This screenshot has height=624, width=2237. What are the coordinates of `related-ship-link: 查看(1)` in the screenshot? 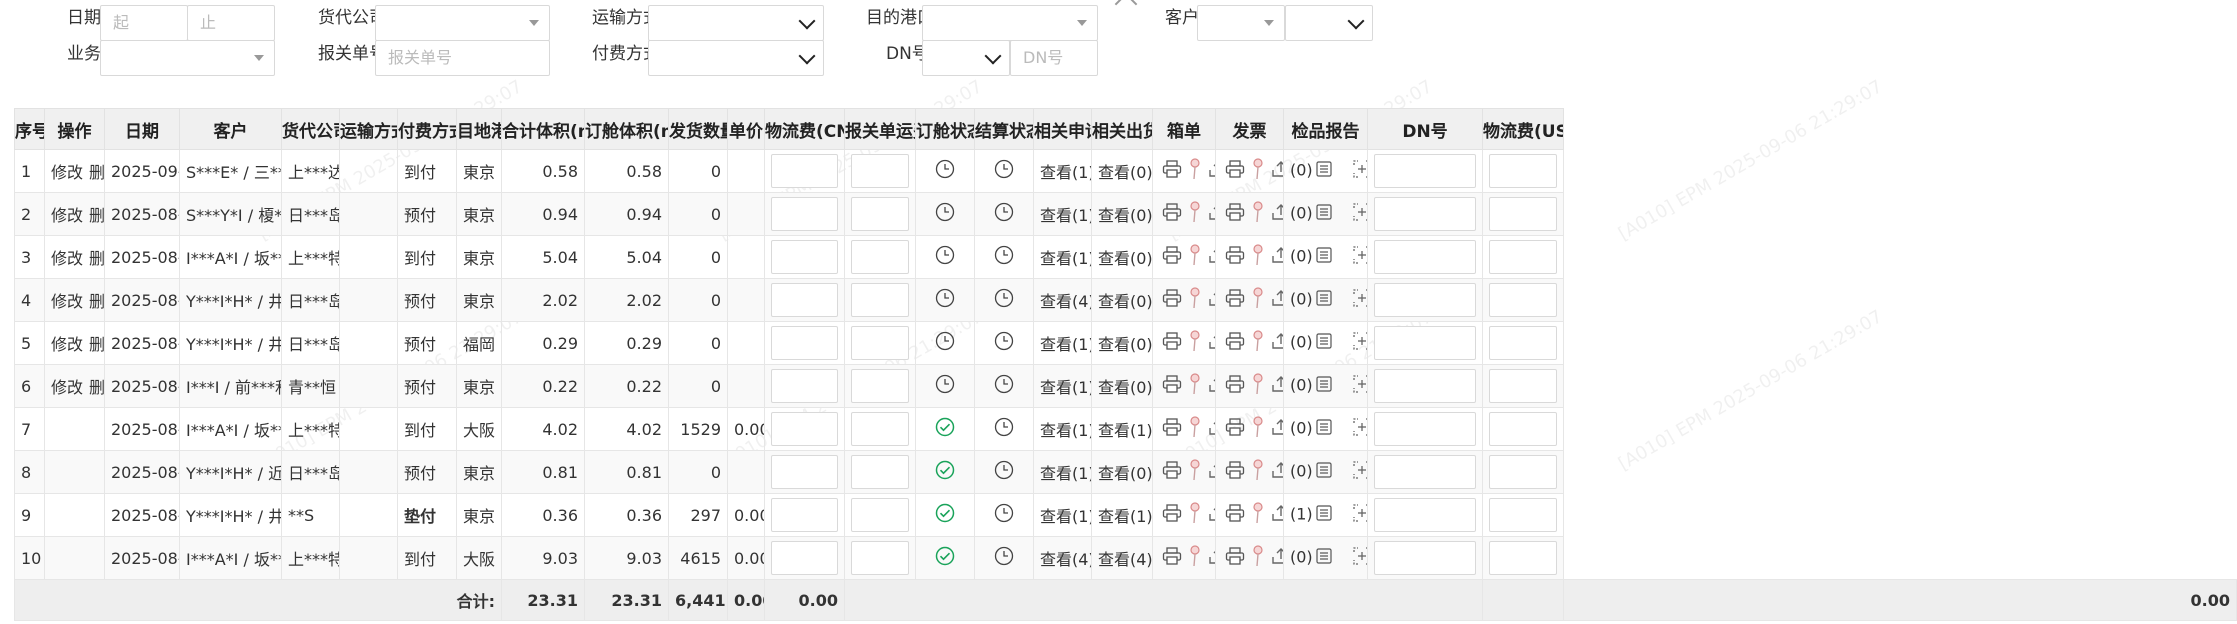 It's located at (1122, 515).